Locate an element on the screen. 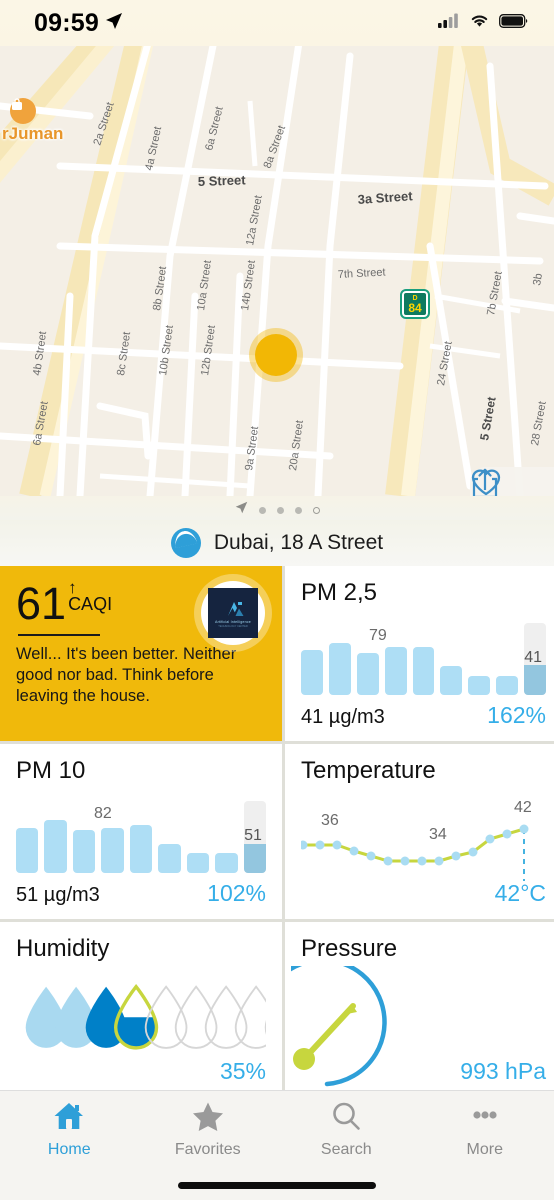  home-indicator is located at coordinates (277, 1185).